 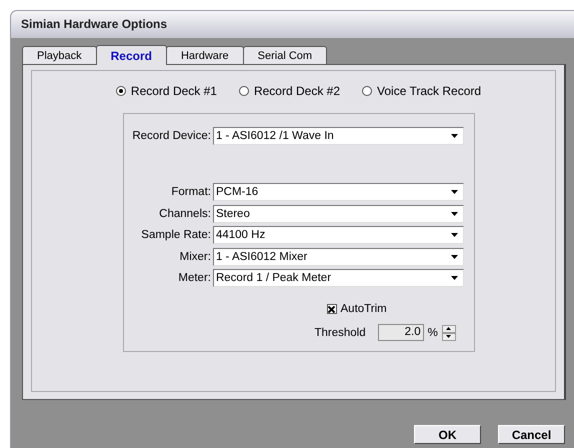 What do you see at coordinates (338, 278) in the screenshot?
I see `dropdown: Record 1 / Peak Meter` at bounding box center [338, 278].